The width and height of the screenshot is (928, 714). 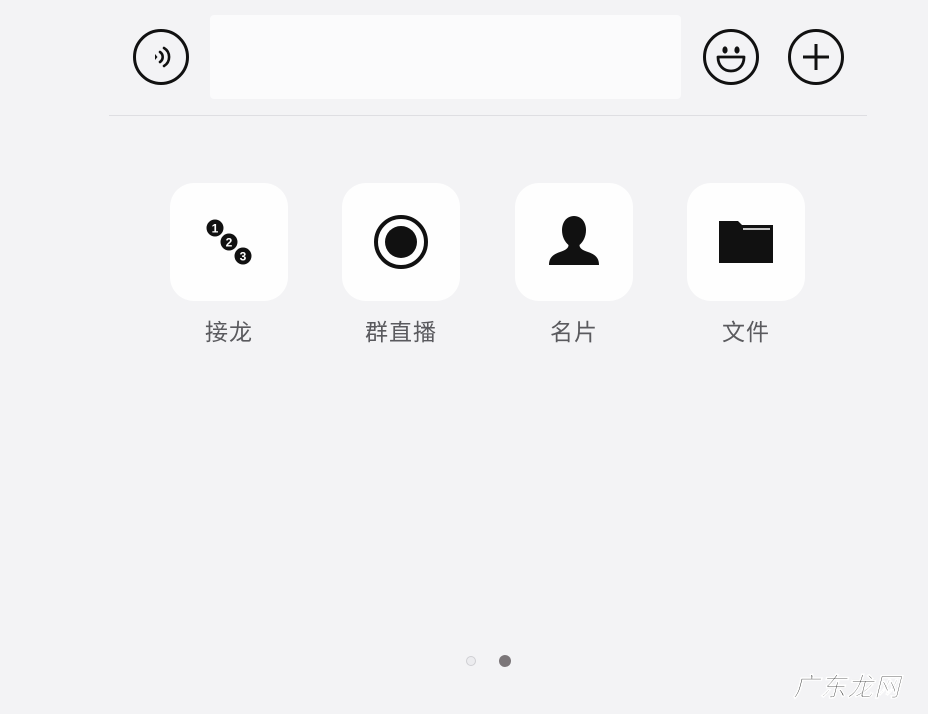 I want to click on voice-button, so click(x=161, y=57).